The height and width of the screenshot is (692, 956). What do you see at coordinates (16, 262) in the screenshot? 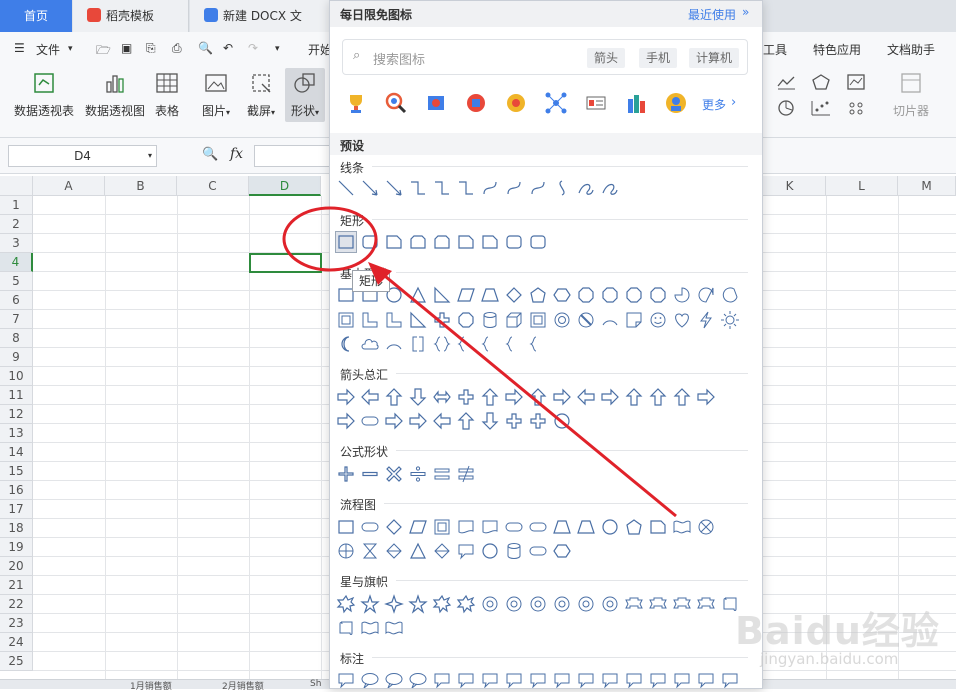
I see `row-header: 4` at bounding box center [16, 262].